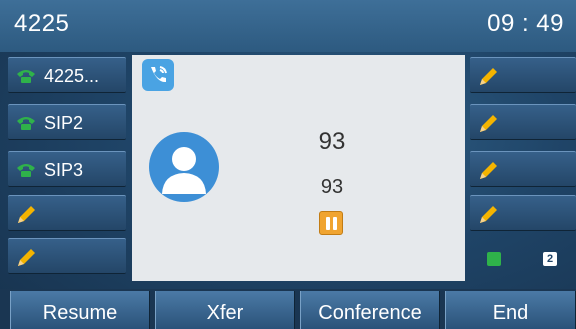 This screenshot has height=329, width=576. What do you see at coordinates (332, 141) in the screenshot?
I see `caller-name: 93` at bounding box center [332, 141].